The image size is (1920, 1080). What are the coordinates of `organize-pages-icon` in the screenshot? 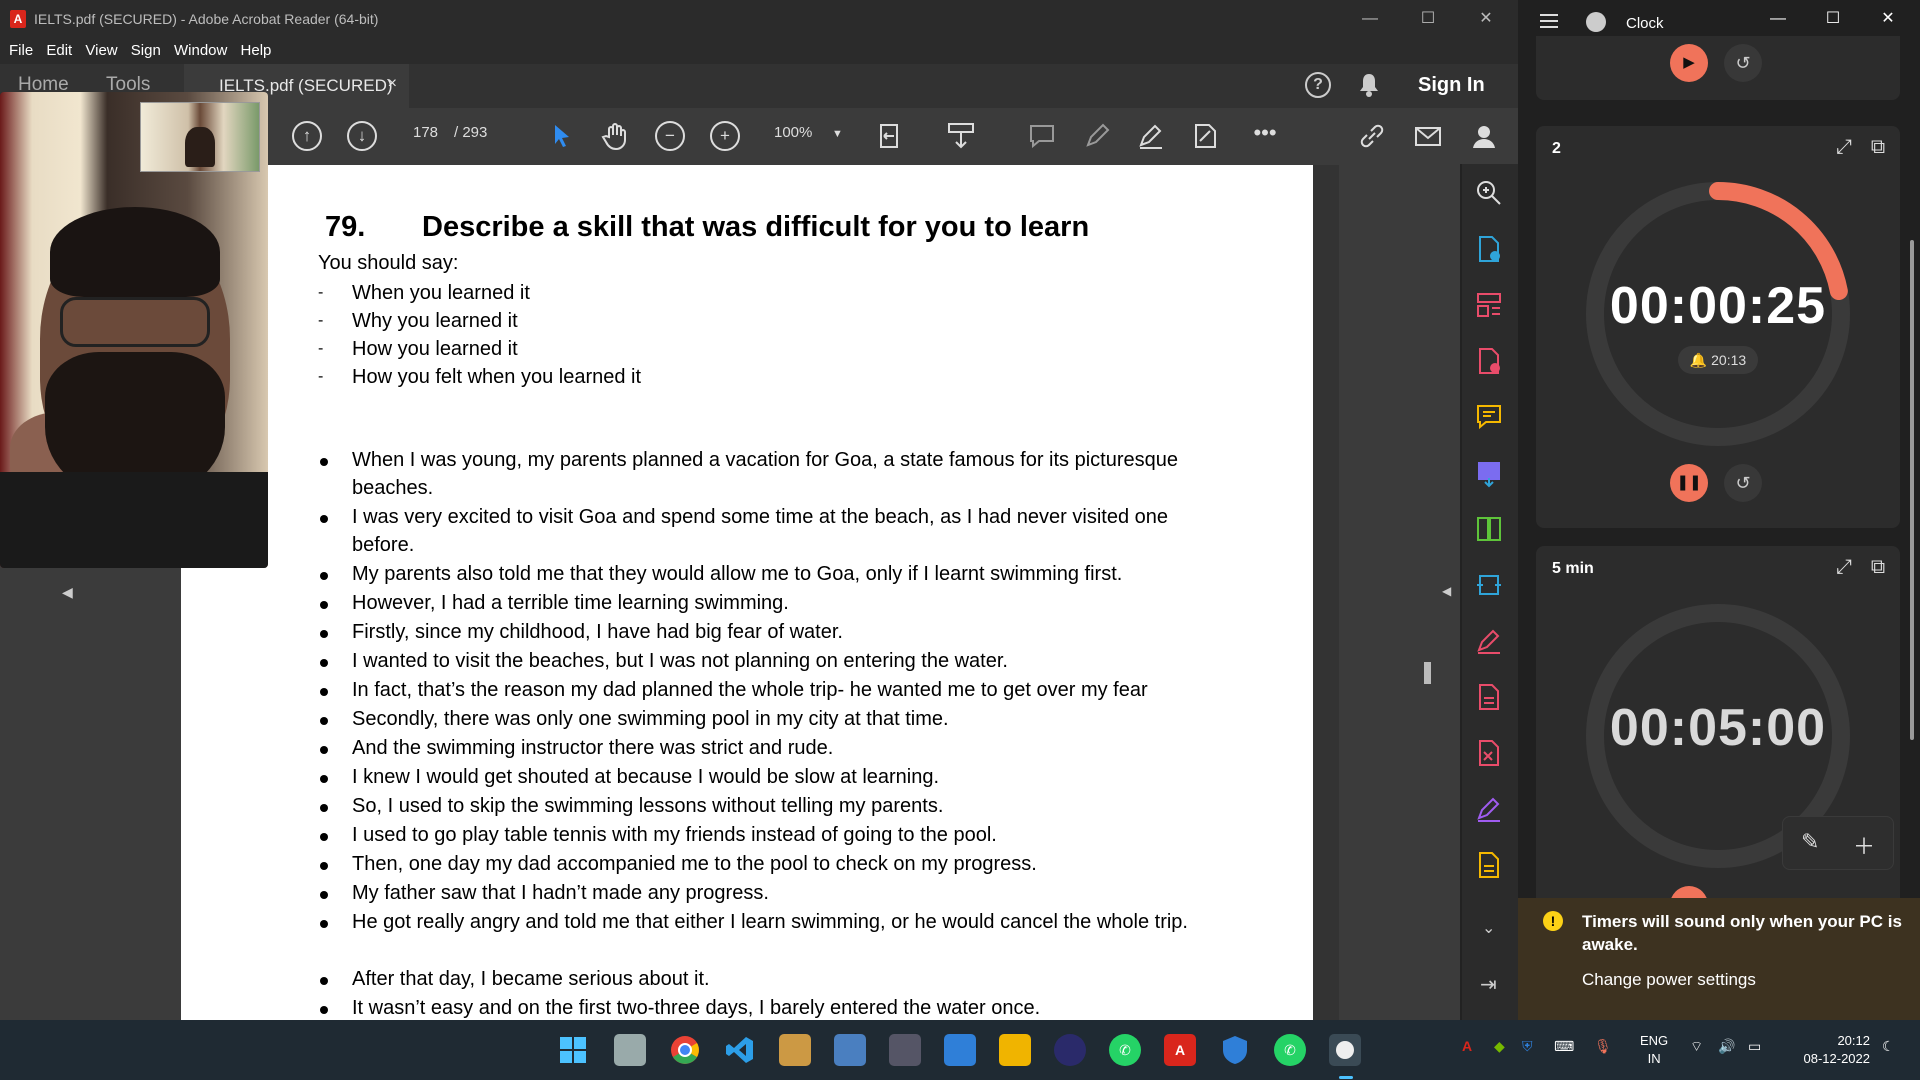 It's located at (1489, 305).